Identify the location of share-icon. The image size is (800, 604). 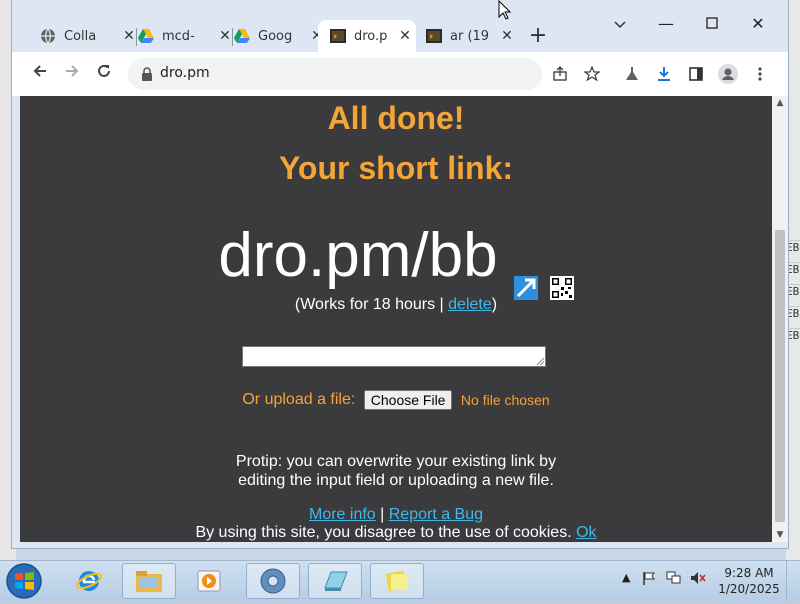
(560, 73).